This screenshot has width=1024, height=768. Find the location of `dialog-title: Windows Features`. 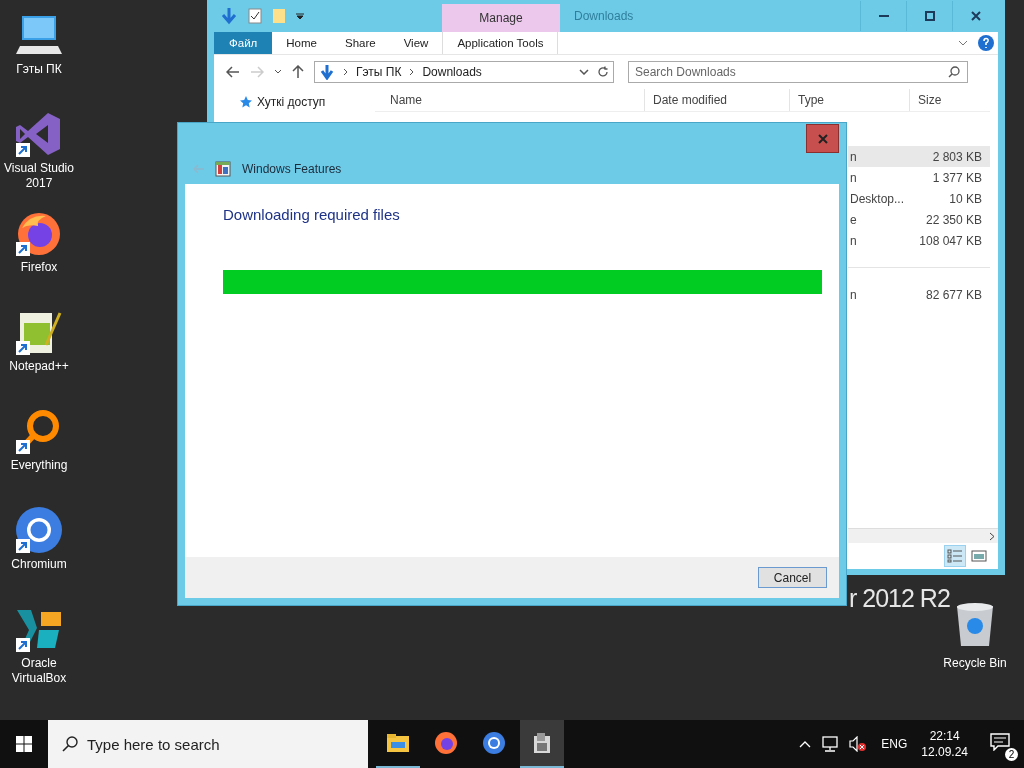

dialog-title: Windows Features is located at coordinates (292, 169).